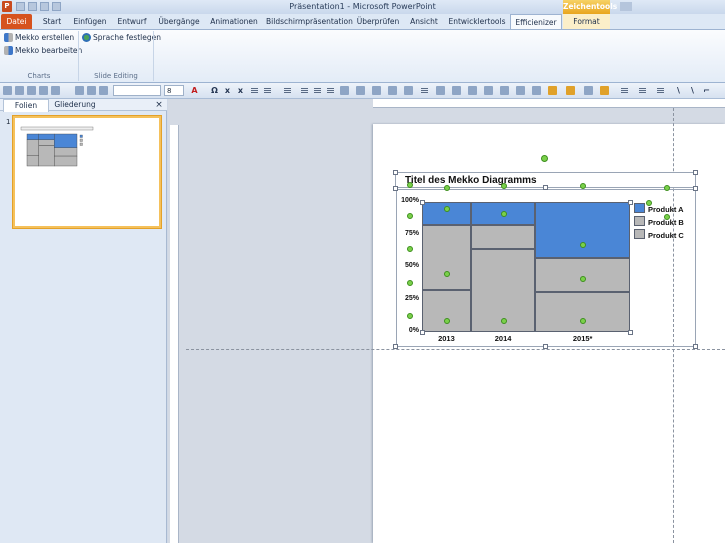  I want to click on shape-icon, so click(360, 90).